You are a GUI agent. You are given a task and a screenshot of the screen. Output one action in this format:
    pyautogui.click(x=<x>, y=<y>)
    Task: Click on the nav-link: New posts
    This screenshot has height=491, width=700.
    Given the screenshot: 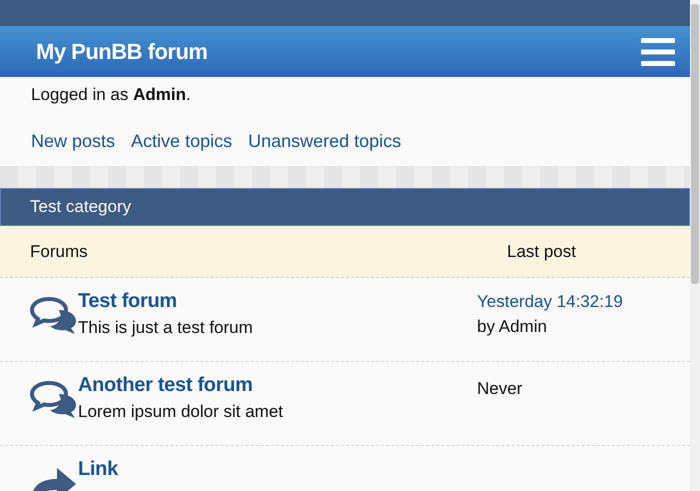 What is the action you would take?
    pyautogui.click(x=73, y=141)
    